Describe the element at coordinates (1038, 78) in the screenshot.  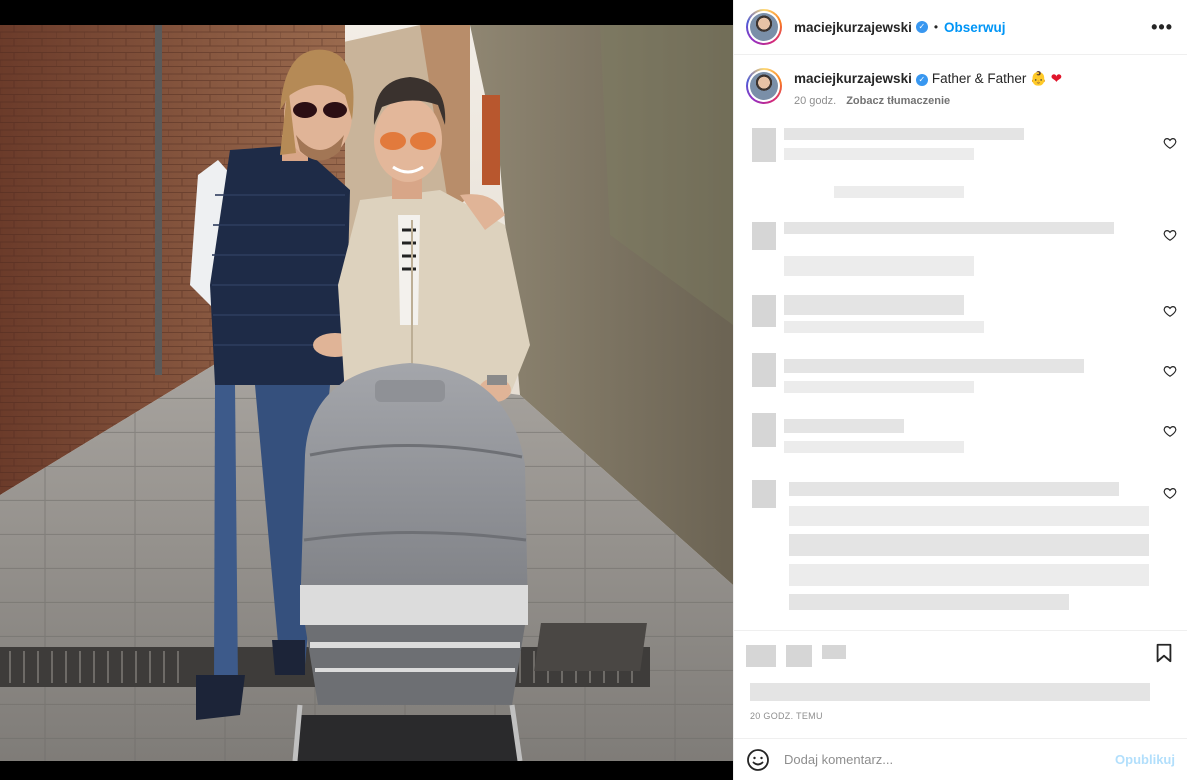
I see `baby-emoji: 👶` at that location.